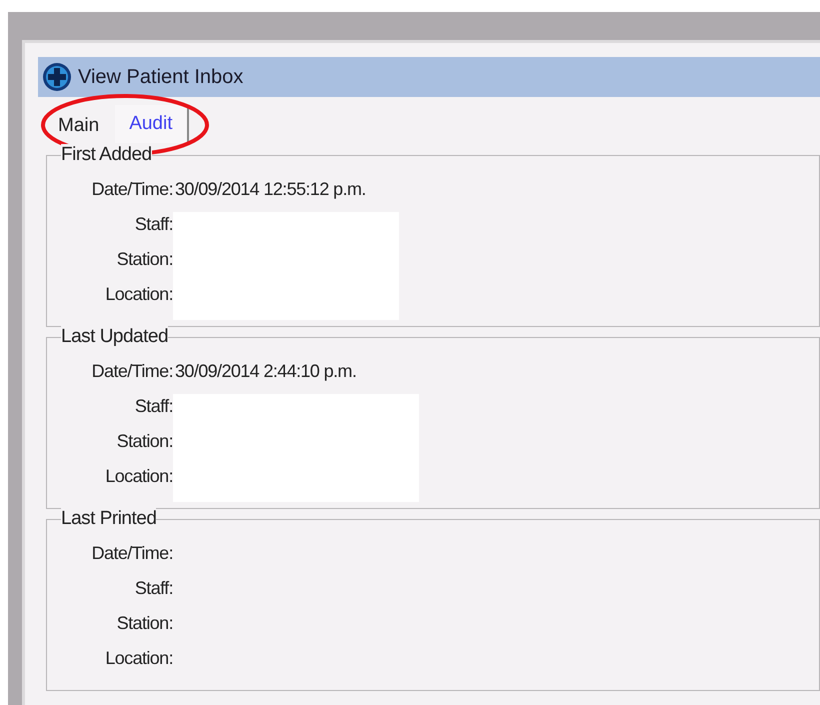 The height and width of the screenshot is (705, 820). Describe the element at coordinates (161, 77) in the screenshot. I see `window-title: View Patient Inbox` at that location.